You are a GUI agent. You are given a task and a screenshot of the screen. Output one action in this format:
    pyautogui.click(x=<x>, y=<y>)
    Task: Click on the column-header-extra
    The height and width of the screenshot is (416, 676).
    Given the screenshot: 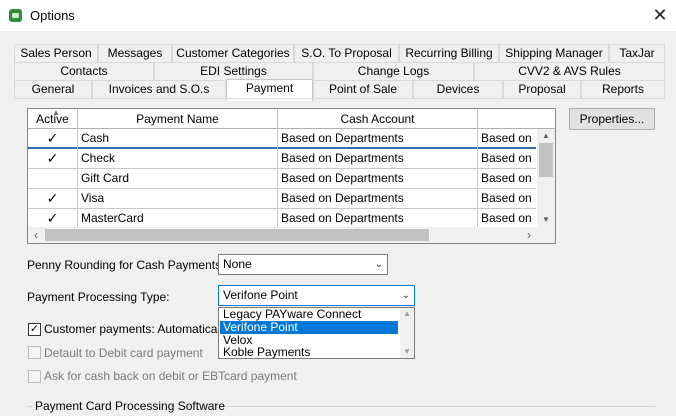 What is the action you would take?
    pyautogui.click(x=507, y=119)
    